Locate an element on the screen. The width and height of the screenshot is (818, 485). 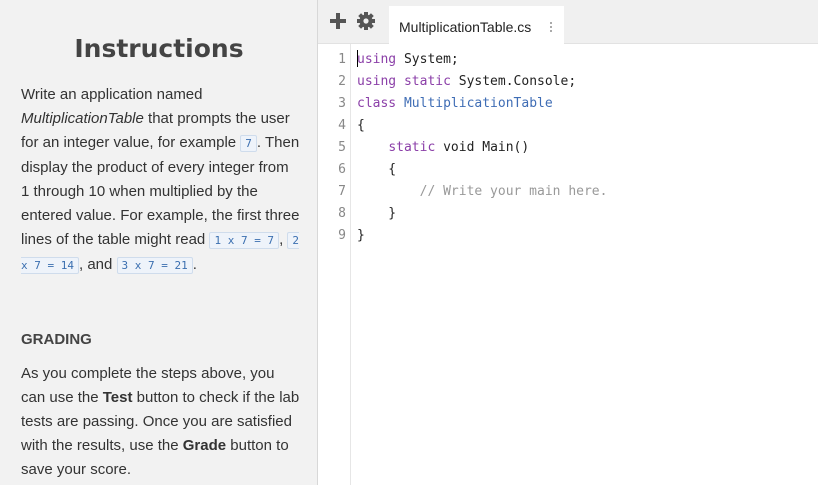
plus-icon is located at coordinates (338, 21).